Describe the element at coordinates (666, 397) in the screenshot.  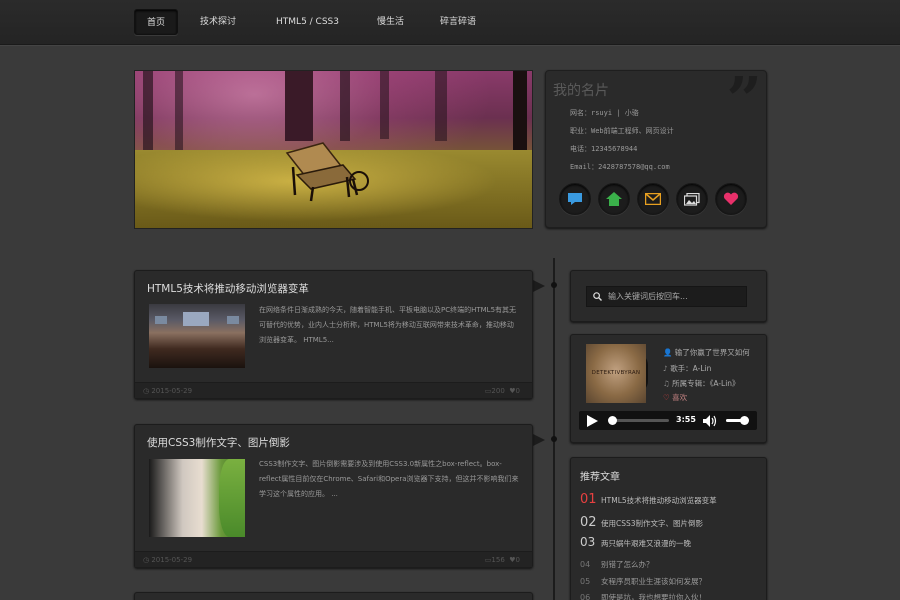
I see `heart-outline-icon: ♡` at that location.